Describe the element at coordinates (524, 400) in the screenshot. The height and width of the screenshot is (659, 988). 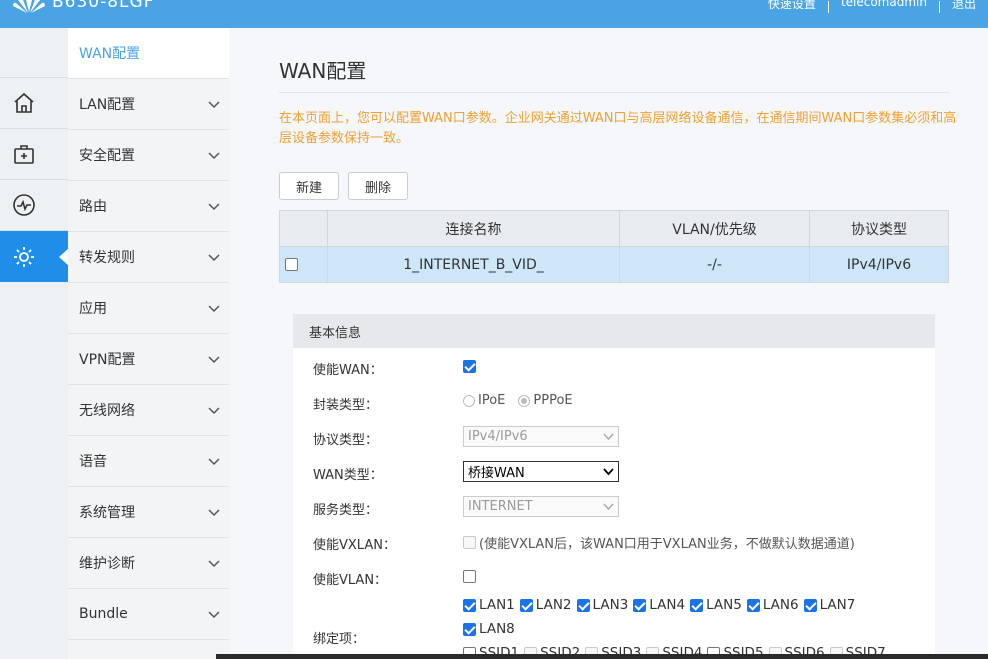
I see `pppoe-radio` at that location.